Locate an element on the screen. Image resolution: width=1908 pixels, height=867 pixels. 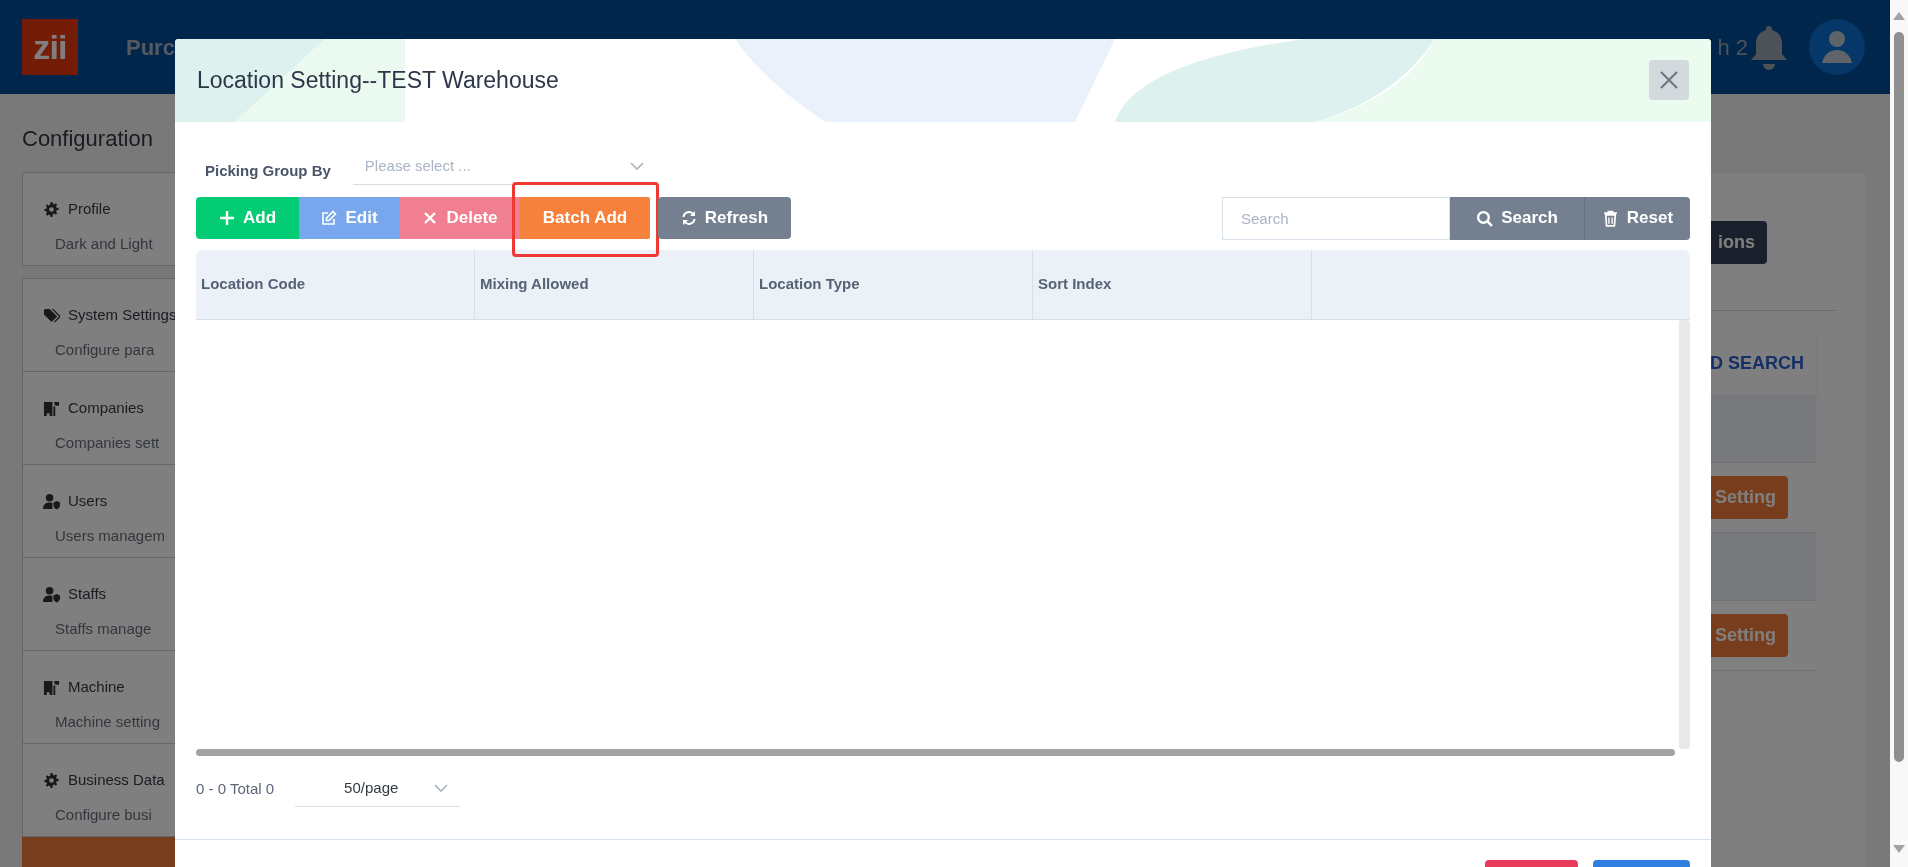
page-size-select: 50/page is located at coordinates (378, 789).